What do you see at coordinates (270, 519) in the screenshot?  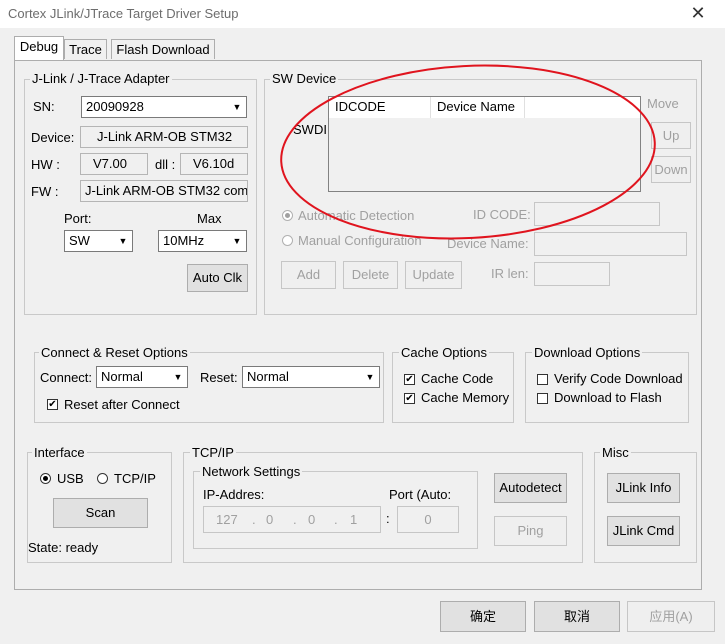 I see `ip-part-2: 0` at bounding box center [270, 519].